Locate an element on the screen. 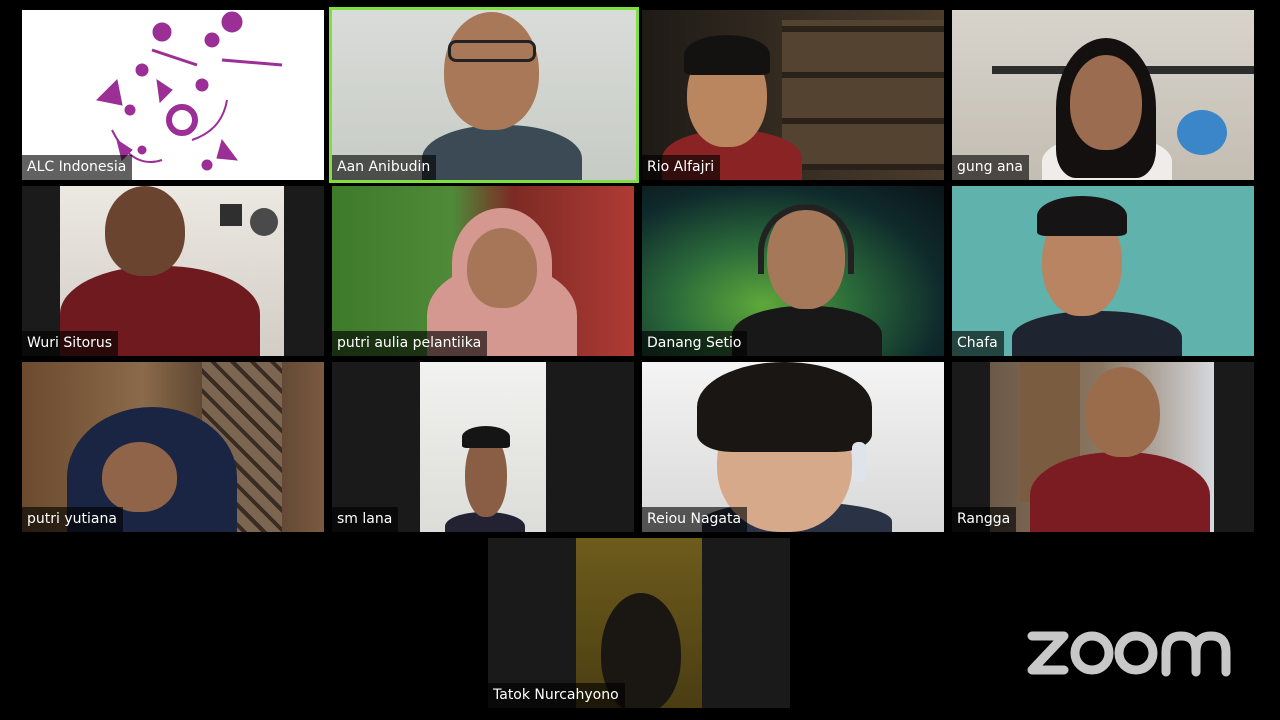  stuffed-toy is located at coordinates (1202, 132).